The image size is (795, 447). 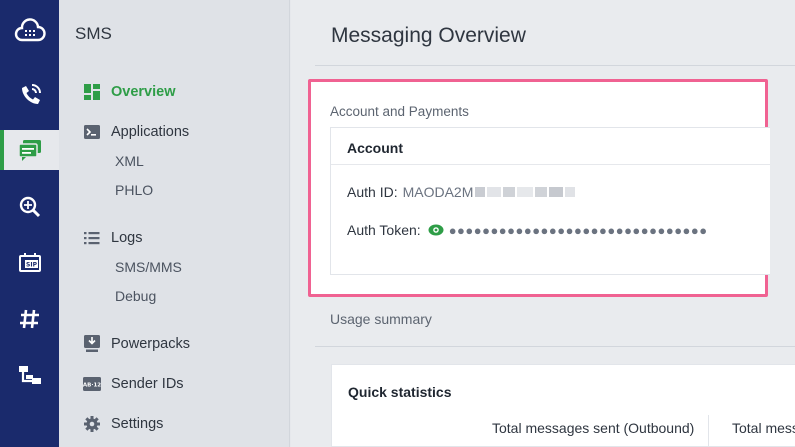 What do you see at coordinates (135, 296) in the screenshot?
I see `sidebar-subitem-debug: Debug` at bounding box center [135, 296].